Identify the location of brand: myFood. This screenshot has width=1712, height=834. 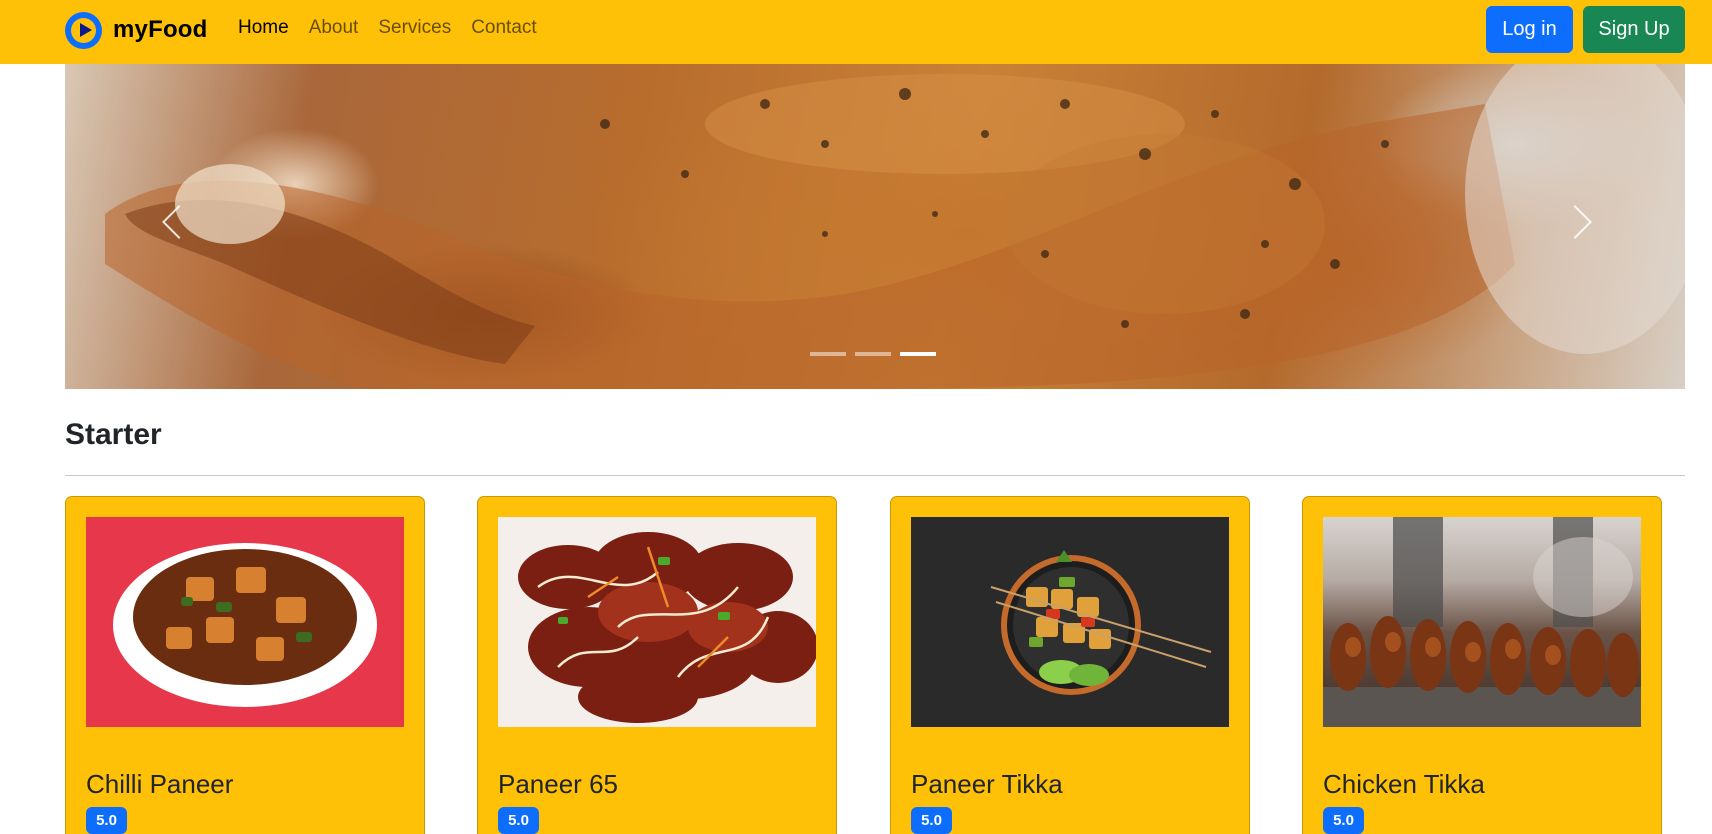
(136, 30).